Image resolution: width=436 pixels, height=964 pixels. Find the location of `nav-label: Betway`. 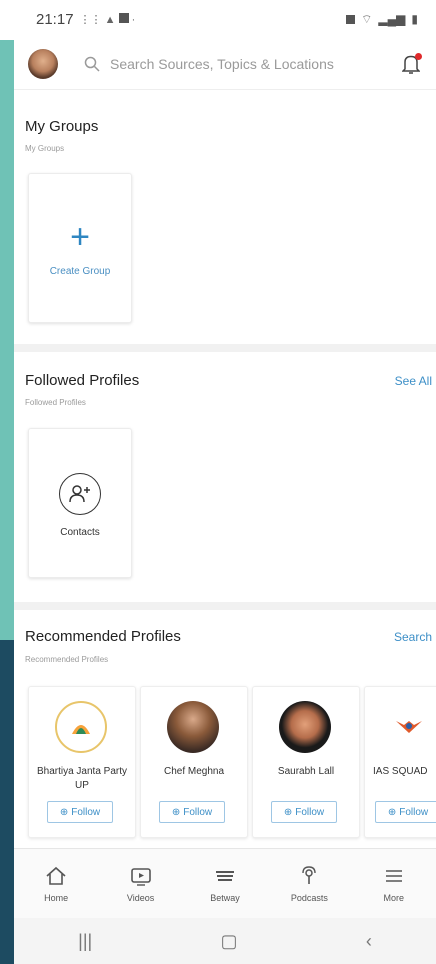

nav-label: Betway is located at coordinates (225, 898).